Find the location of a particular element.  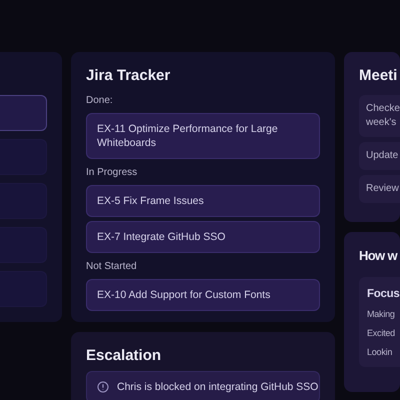

ticket-card: EX-11 Optimize Performance for Large Whiteboards is located at coordinates (203, 136).